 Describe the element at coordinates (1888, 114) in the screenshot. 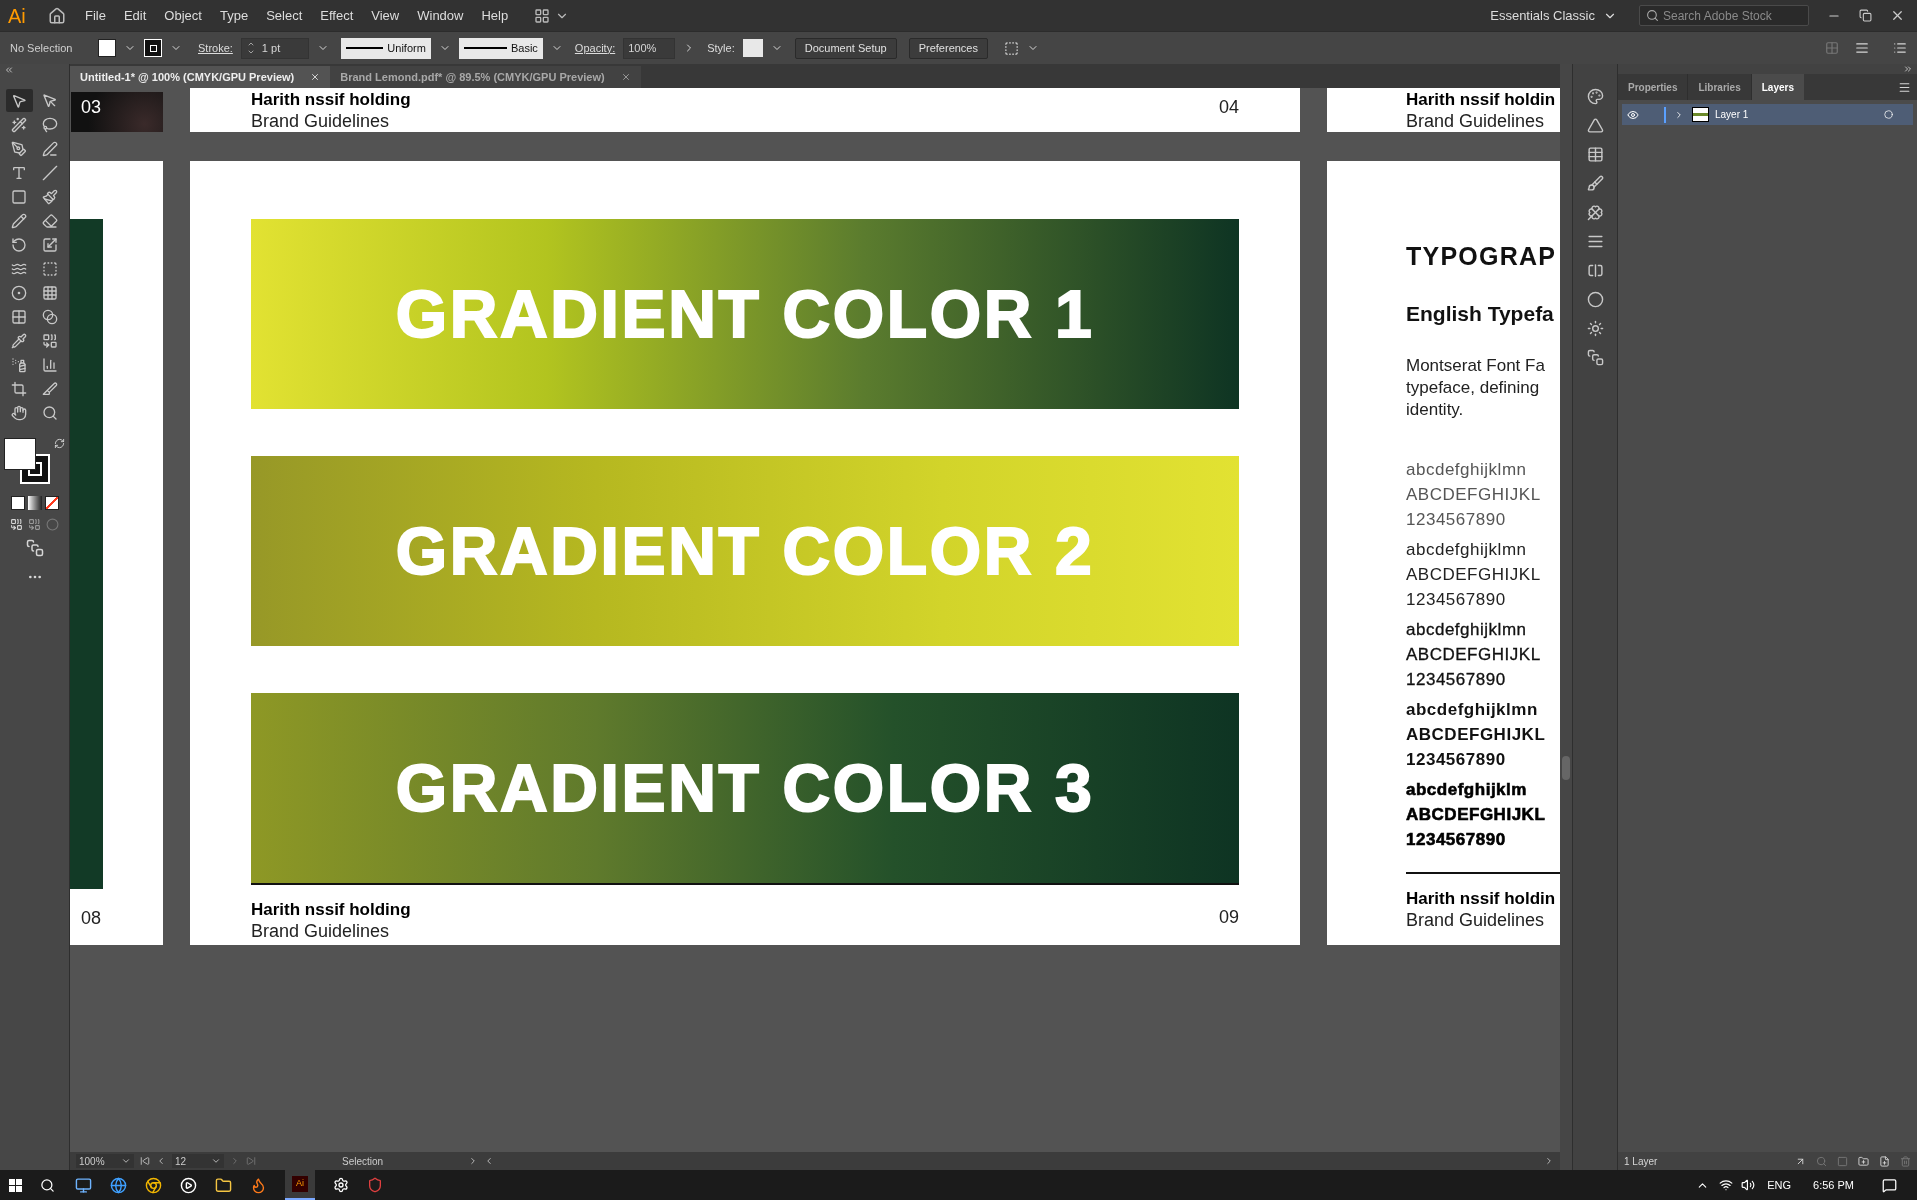

I see `target-icon` at that location.